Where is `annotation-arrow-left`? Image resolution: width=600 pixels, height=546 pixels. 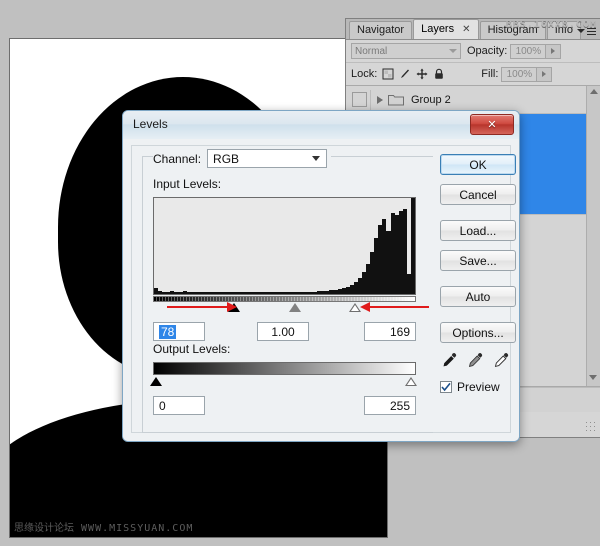
annotation-arrow-left is located at coordinates (396, 307).